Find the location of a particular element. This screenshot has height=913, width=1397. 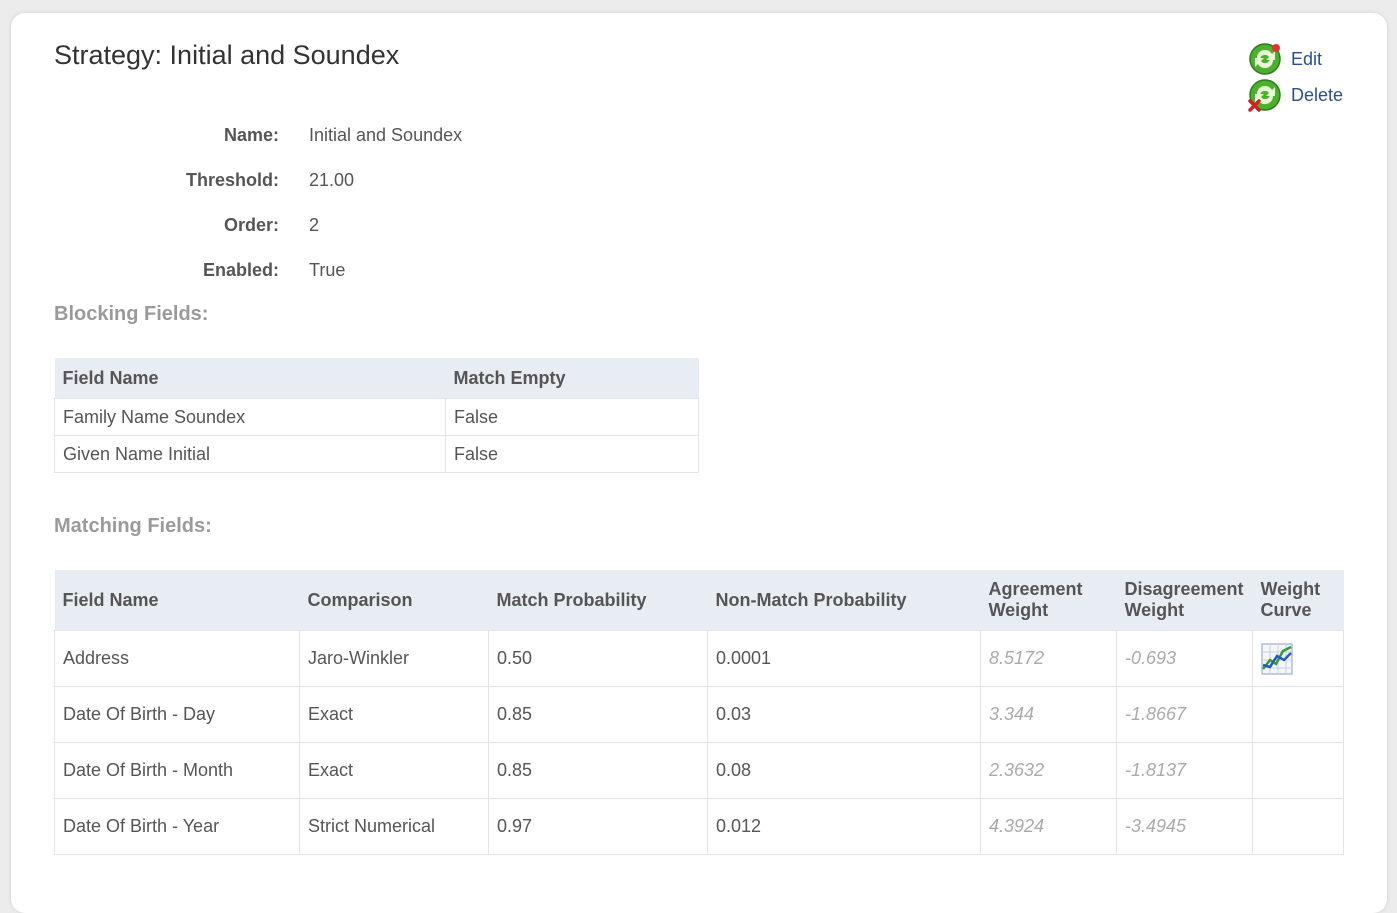

table-header-row: Field Name Match Empty is located at coordinates (376, 378).